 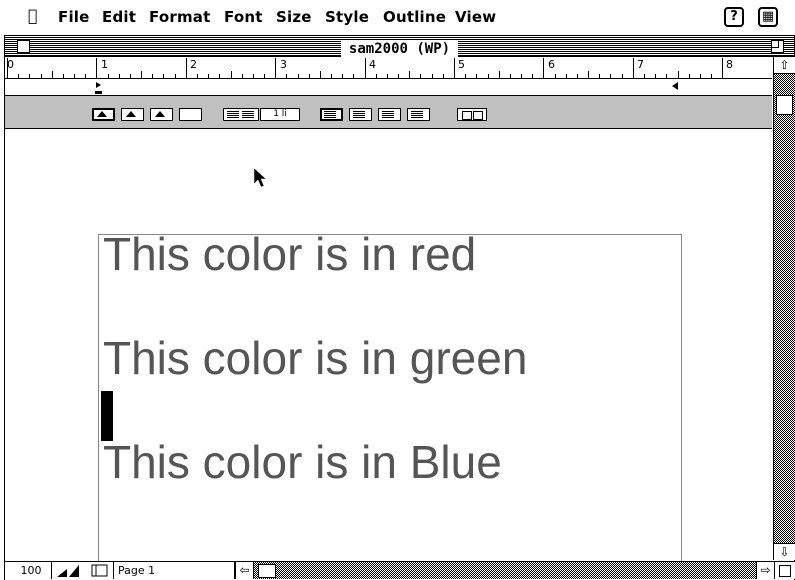 What do you see at coordinates (100, 571) in the screenshot?
I see `page-view-icon` at bounding box center [100, 571].